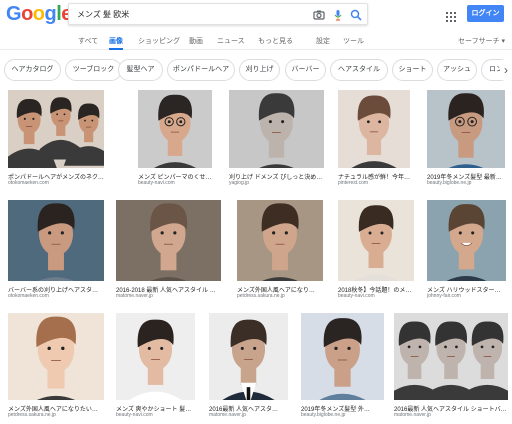 This screenshot has height=424, width=512. Describe the element at coordinates (353, 43) in the screenshot. I see `tab-tools: ツール` at that location.